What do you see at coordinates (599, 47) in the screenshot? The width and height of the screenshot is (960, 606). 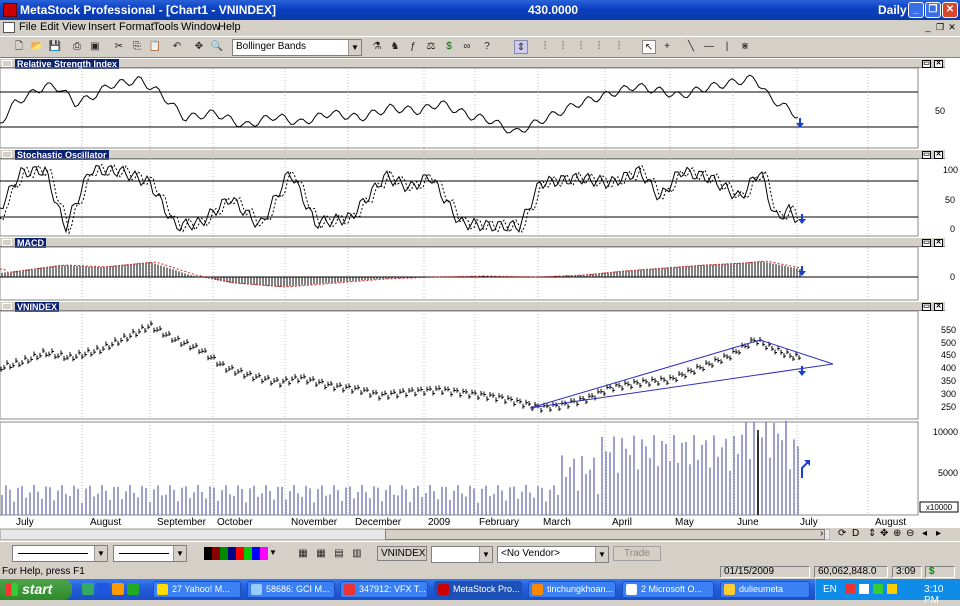 I see `volume-chart-icon: ⫶` at bounding box center [599, 47].